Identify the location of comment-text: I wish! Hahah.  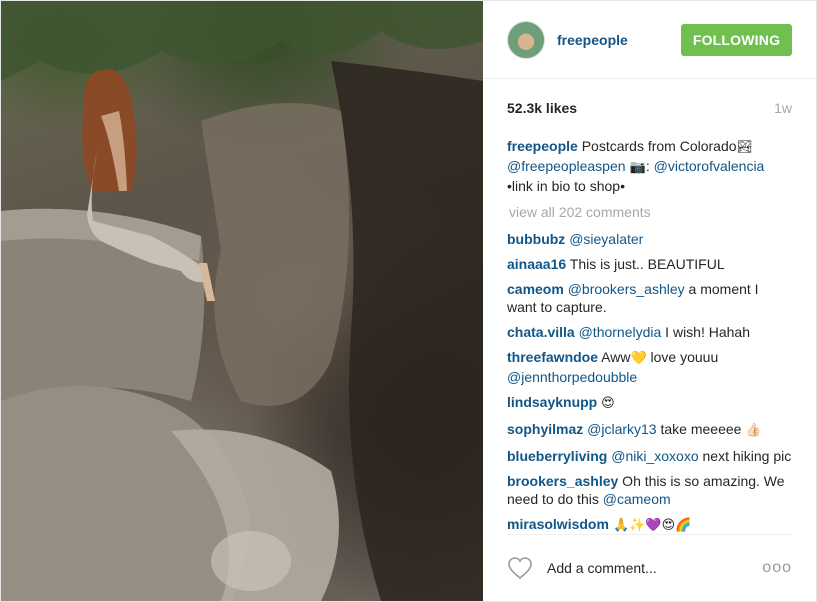
(706, 332).